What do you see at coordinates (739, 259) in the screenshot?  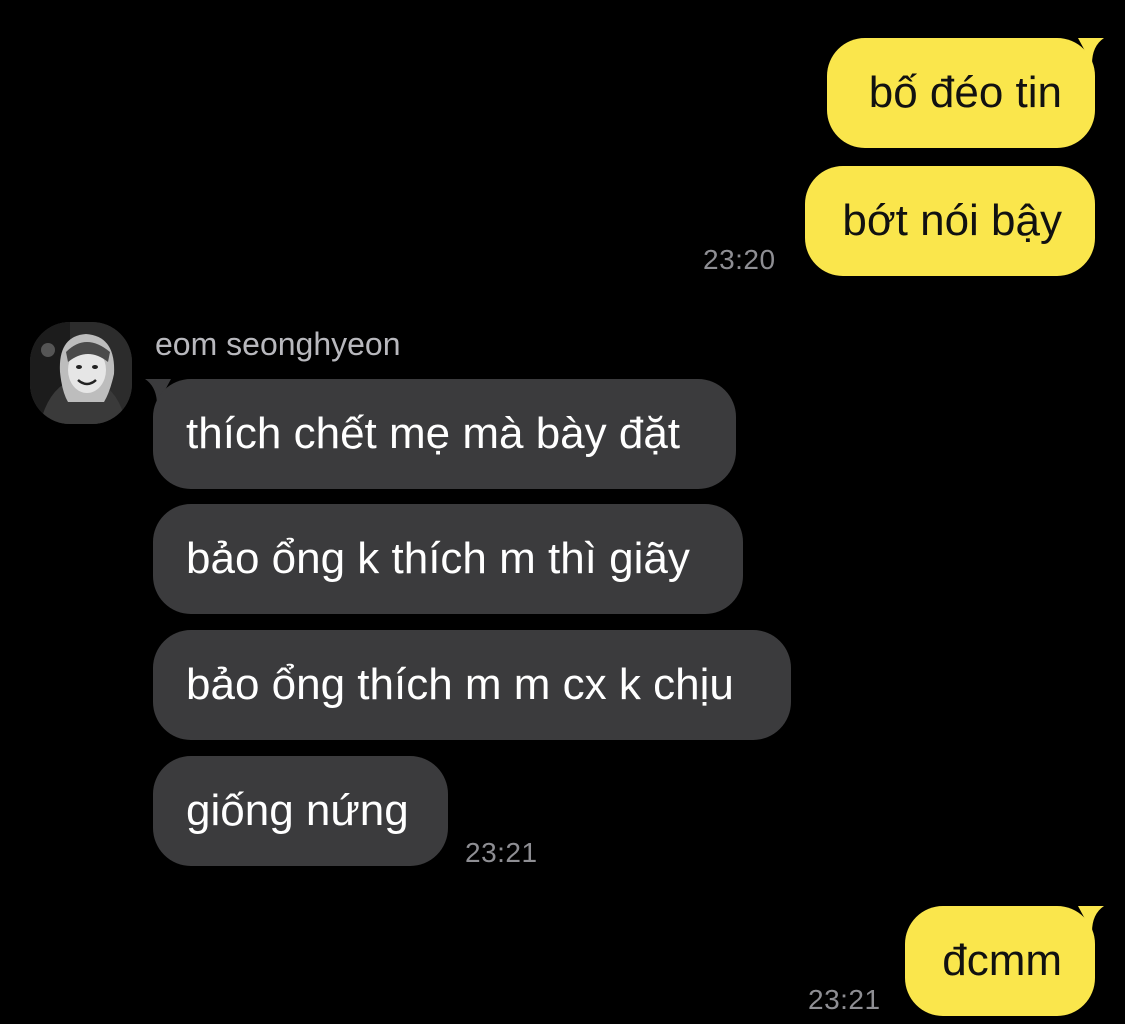 I see `message-timestamp: 23:20` at bounding box center [739, 259].